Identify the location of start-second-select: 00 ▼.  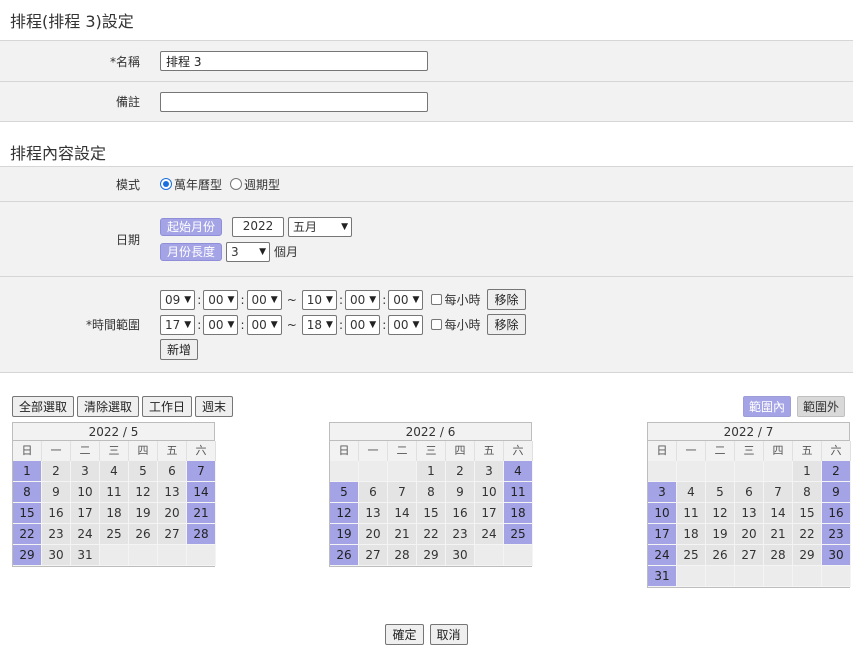
(264, 299).